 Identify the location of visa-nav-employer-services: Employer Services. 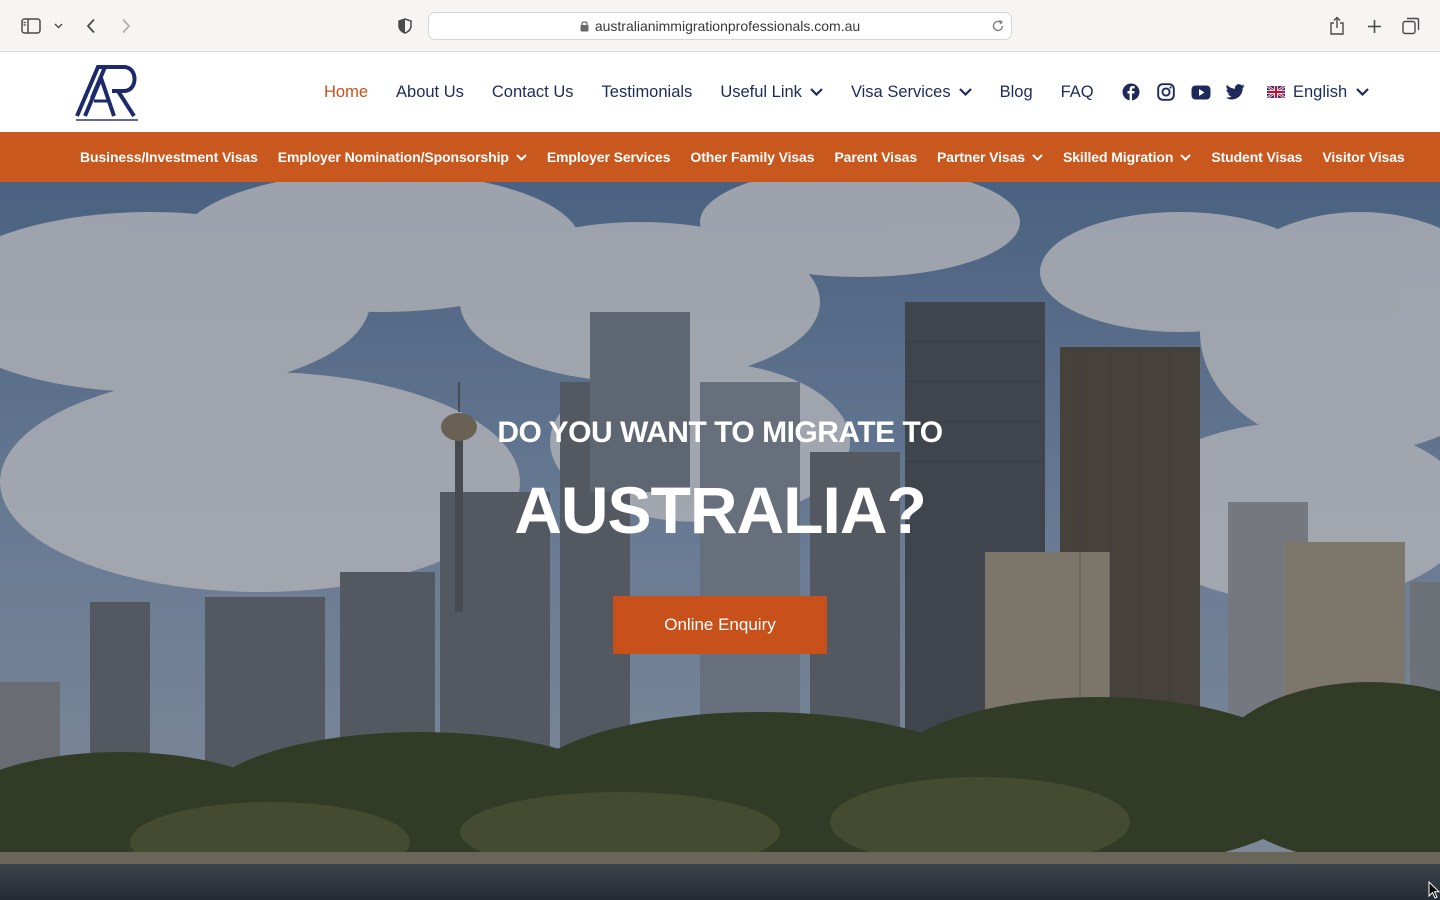
(609, 157).